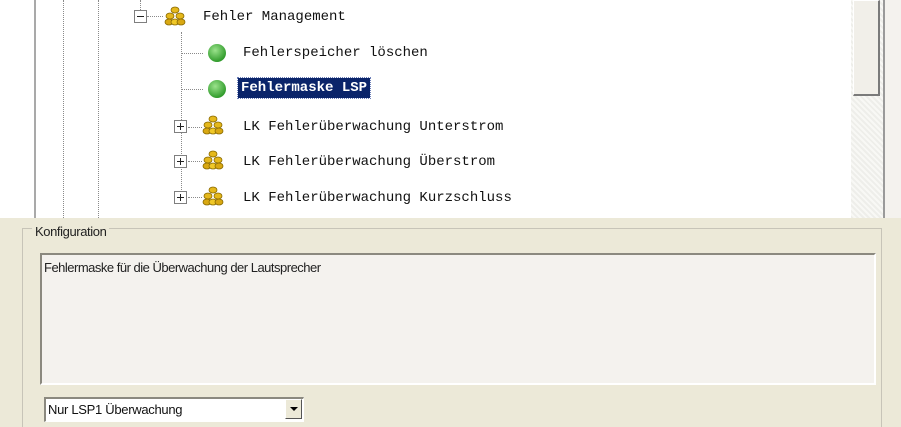  I want to click on scrollbar-thumb, so click(866, 48).